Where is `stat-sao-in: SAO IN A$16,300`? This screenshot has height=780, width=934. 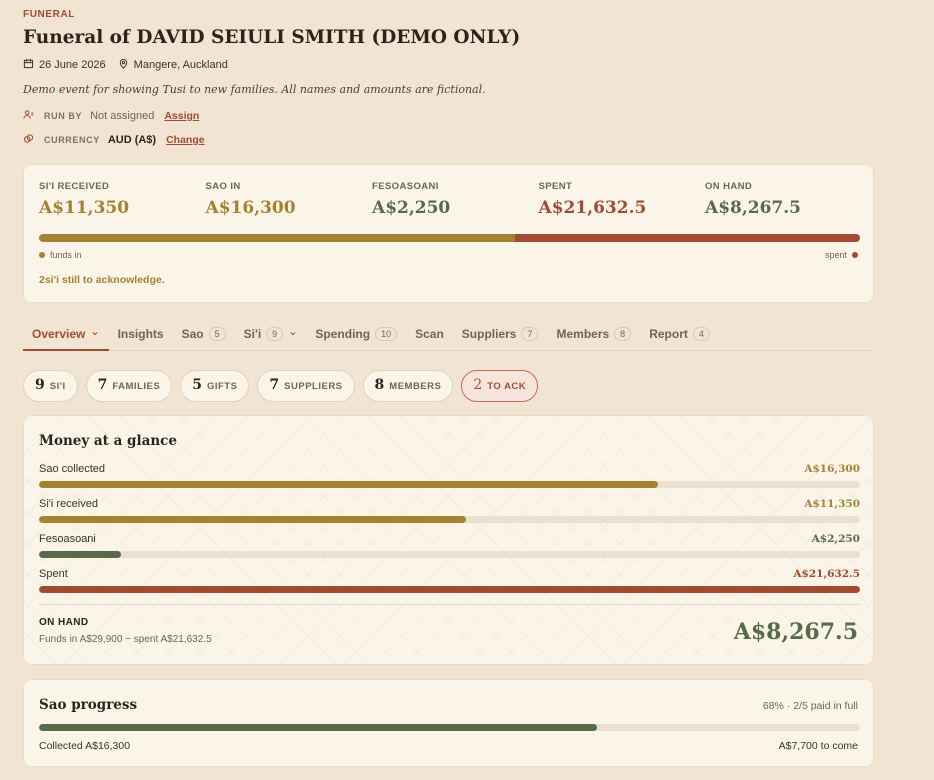 stat-sao-in: SAO IN A$16,300 is located at coordinates (289, 199).